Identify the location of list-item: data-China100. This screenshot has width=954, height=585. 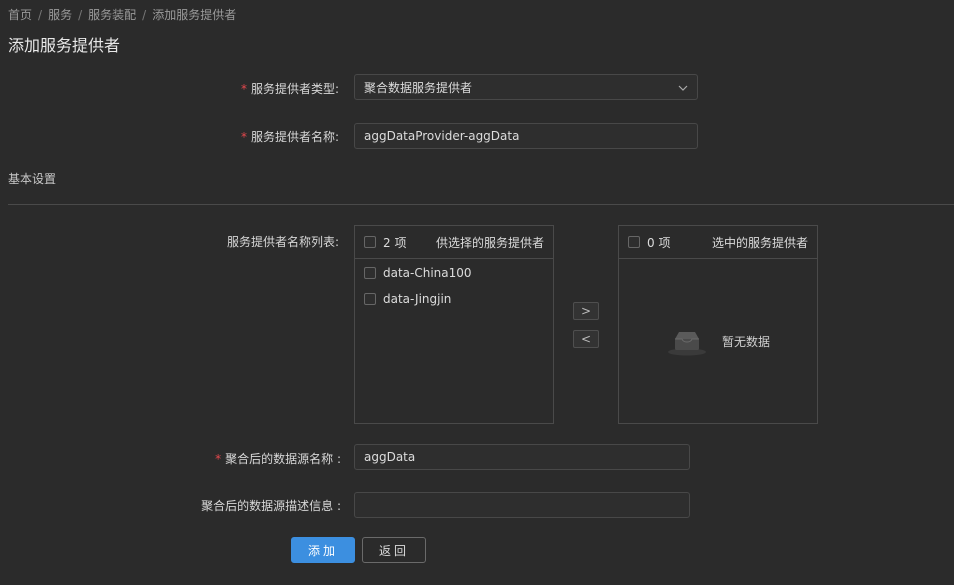
(454, 273).